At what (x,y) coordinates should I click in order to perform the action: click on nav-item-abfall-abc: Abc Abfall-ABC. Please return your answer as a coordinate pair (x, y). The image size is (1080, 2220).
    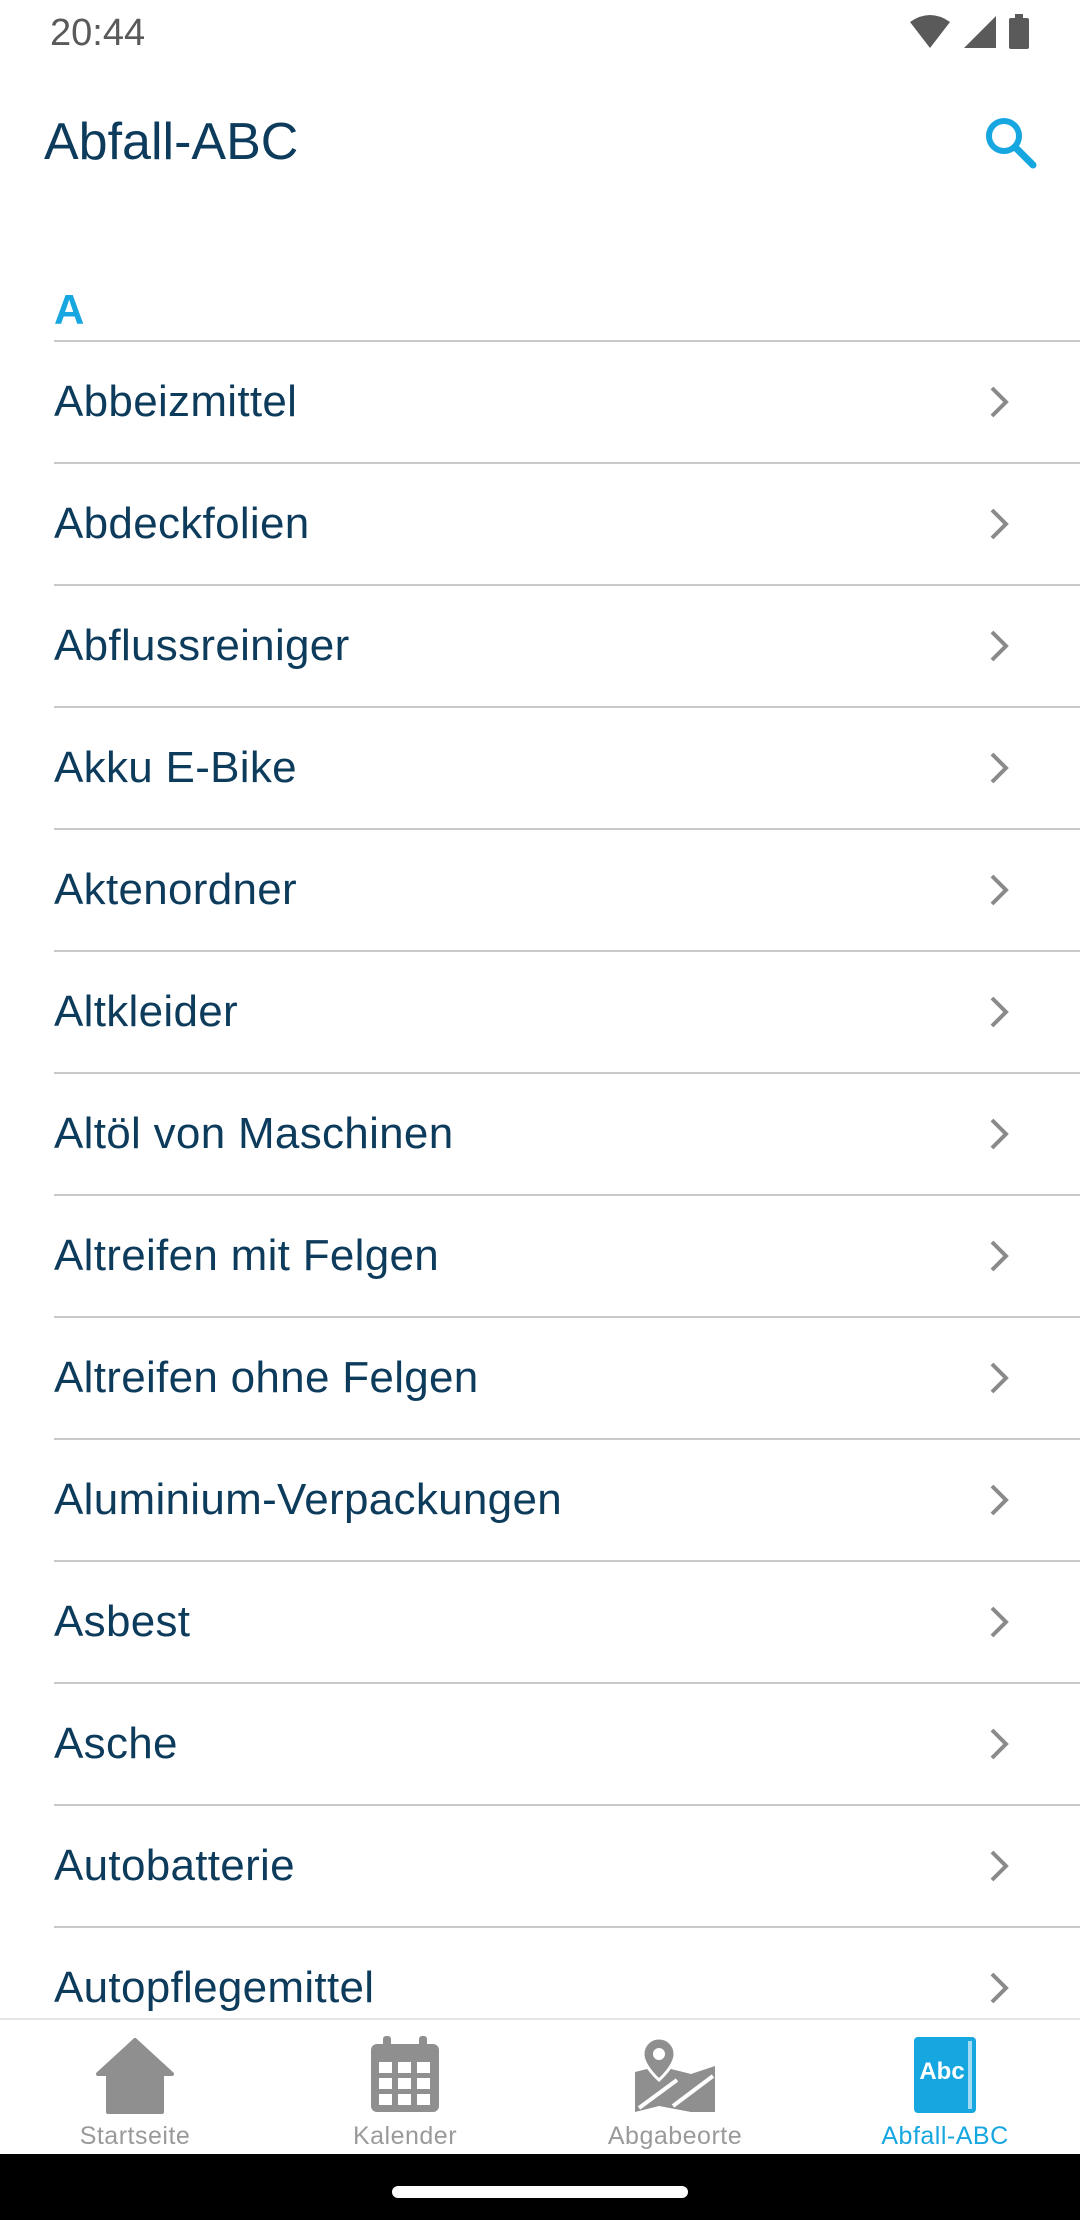
    Looking at the image, I should click on (945, 2087).